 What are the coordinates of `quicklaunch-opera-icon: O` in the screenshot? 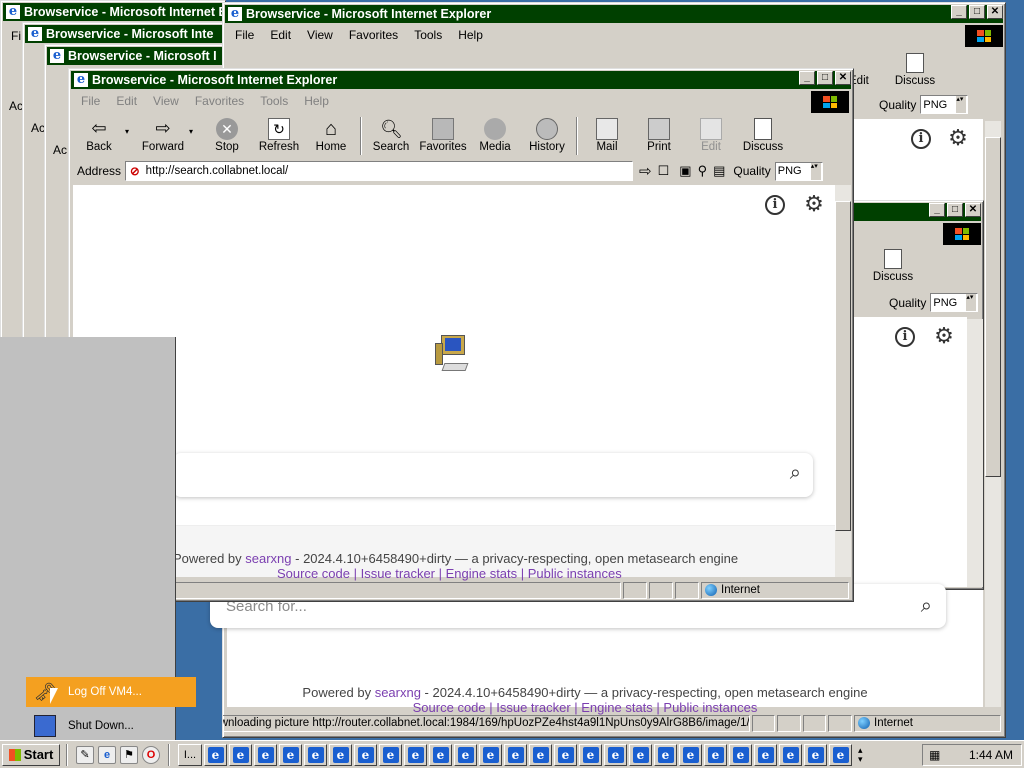 It's located at (151, 754).